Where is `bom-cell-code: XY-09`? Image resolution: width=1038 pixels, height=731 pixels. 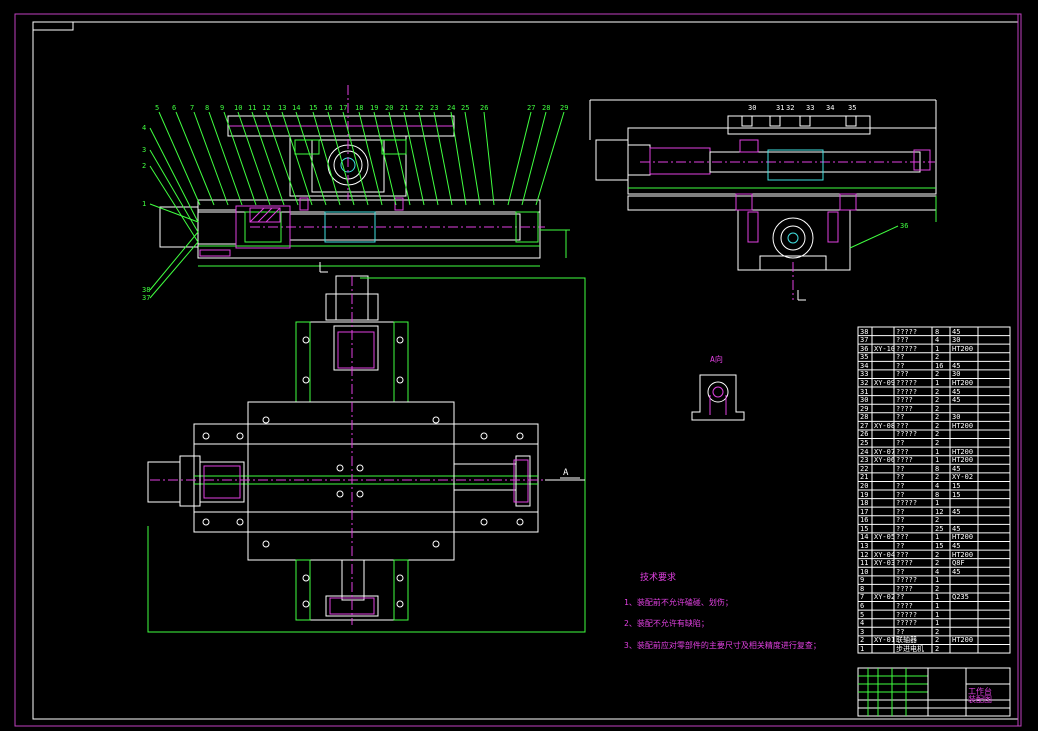
bom-cell-code: XY-09 is located at coordinates (885, 382).